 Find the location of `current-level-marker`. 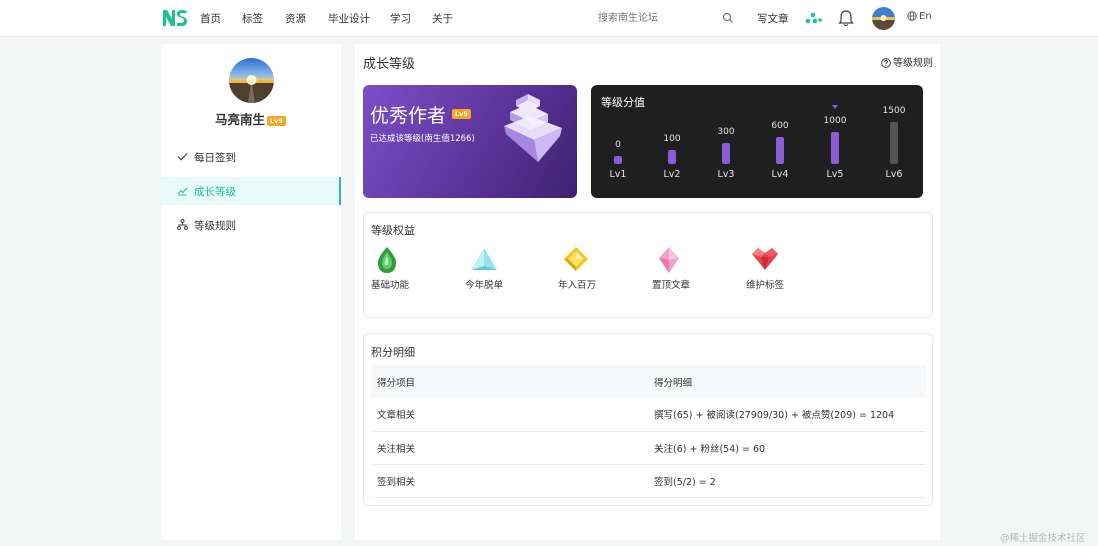

current-level-marker is located at coordinates (835, 107).